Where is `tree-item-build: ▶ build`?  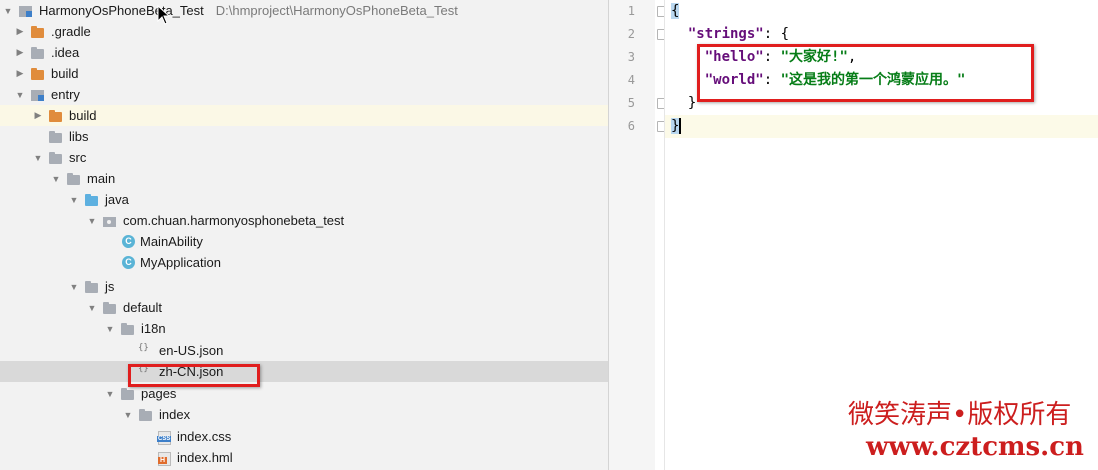 tree-item-build: ▶ build is located at coordinates (304, 73).